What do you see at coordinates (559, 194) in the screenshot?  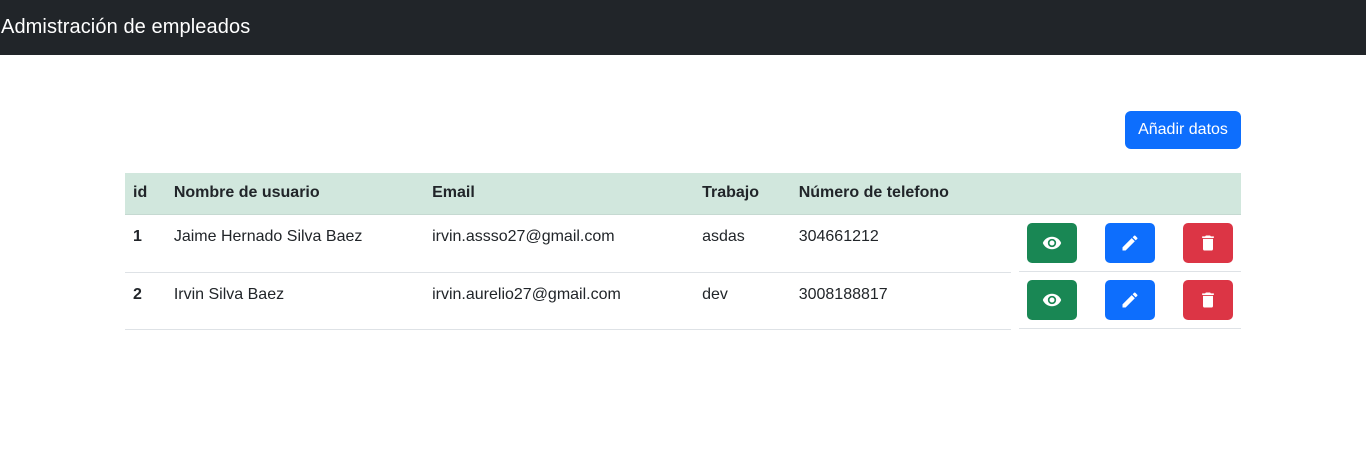 I see `column-header-email: Email` at bounding box center [559, 194].